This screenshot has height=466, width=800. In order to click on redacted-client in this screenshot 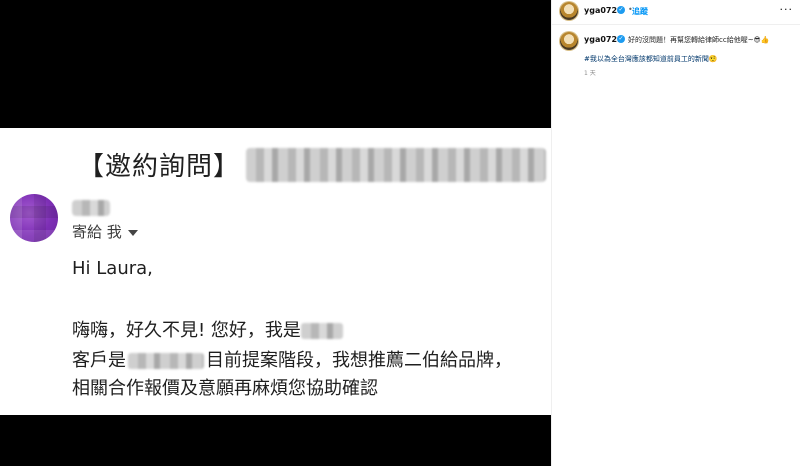, I will do `click(166, 361)`.